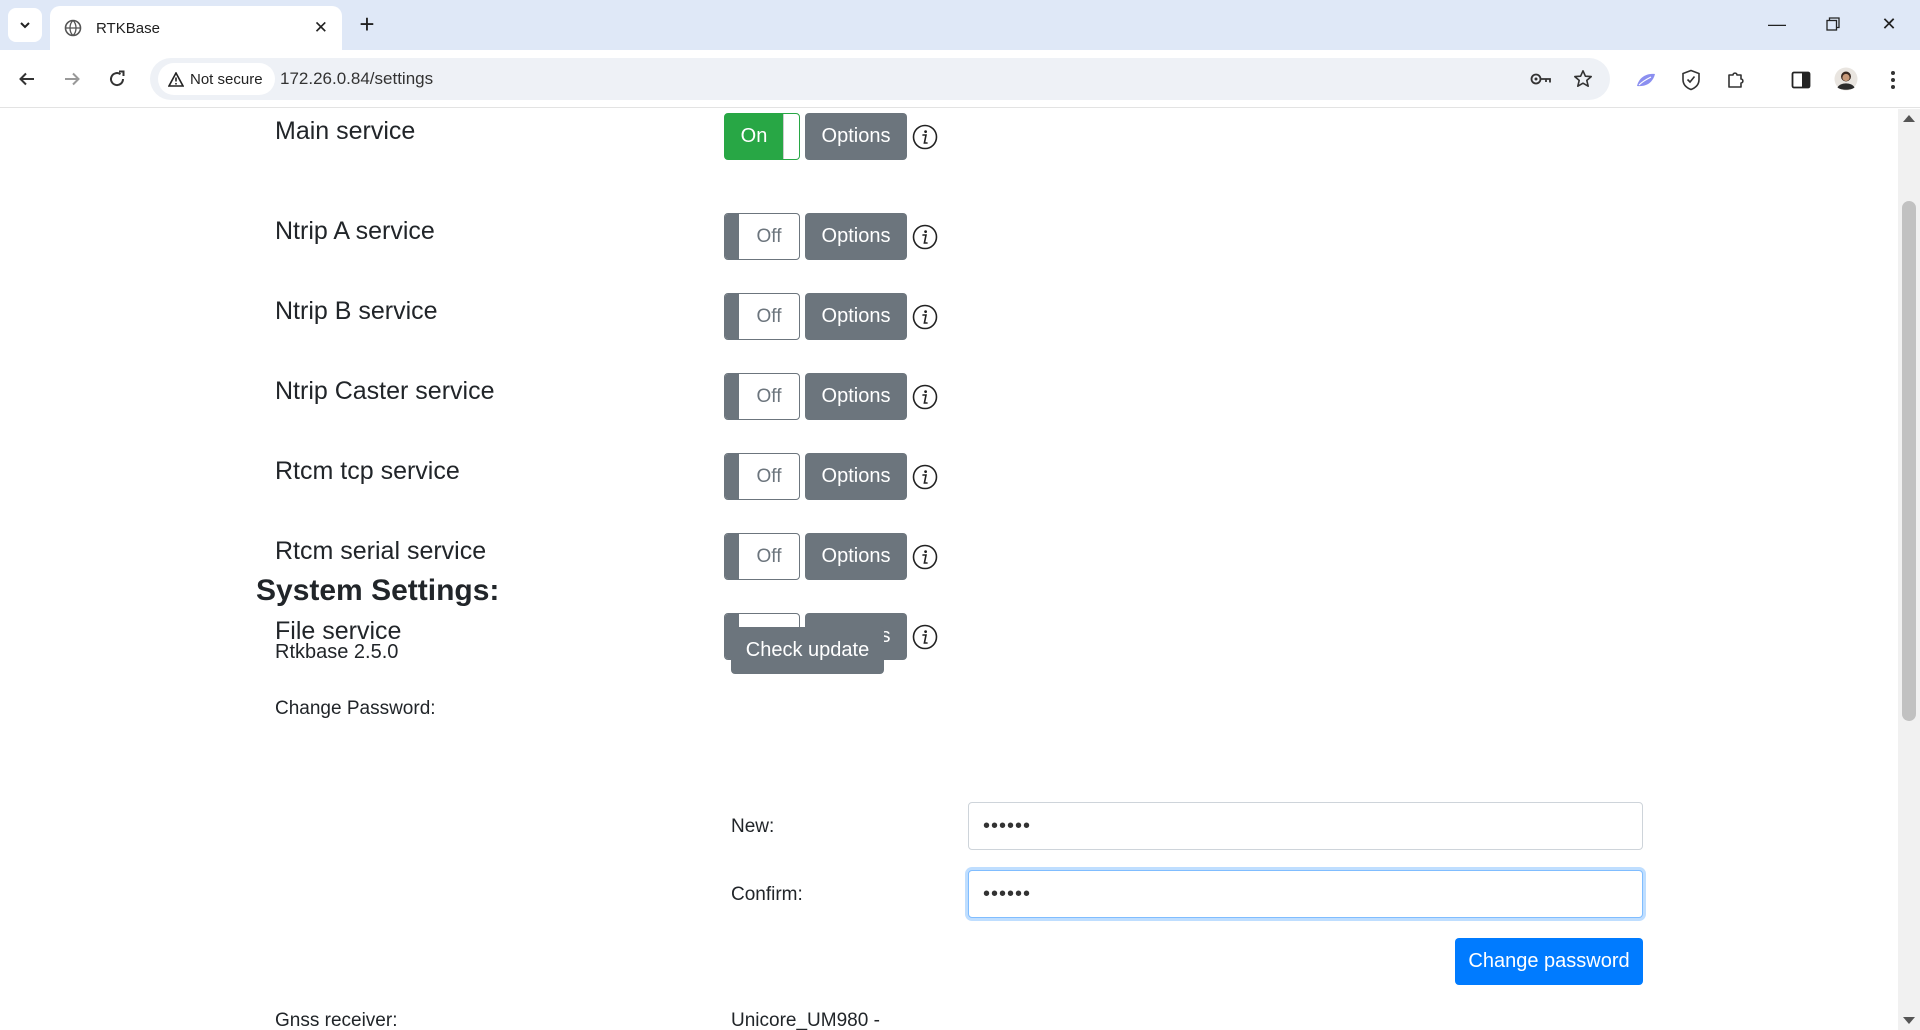 Image resolution: width=1920 pixels, height=1030 pixels. I want to click on browser-toolbar: Not secure 172.26.0.84/settings, so click(960, 79).